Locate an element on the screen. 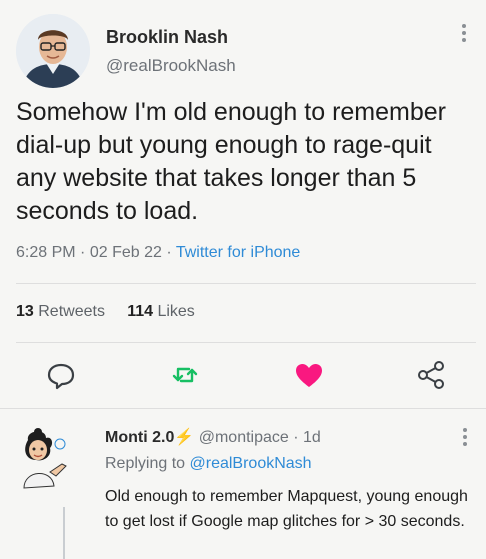 This screenshot has width=486, height=559. reply-avatar is located at coordinates (42, 463).